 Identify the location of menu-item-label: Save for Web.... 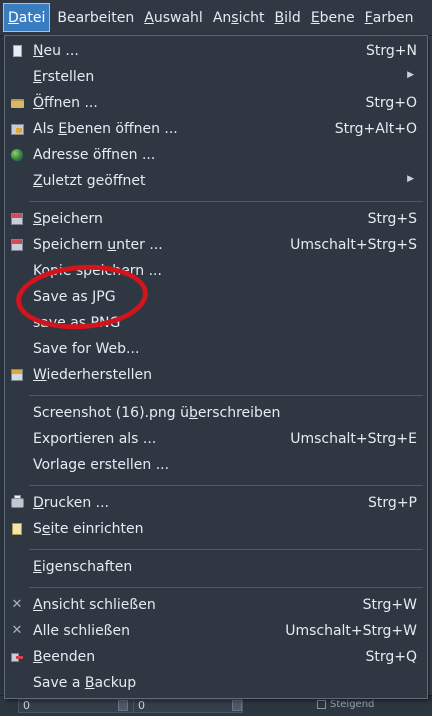
(86, 349).